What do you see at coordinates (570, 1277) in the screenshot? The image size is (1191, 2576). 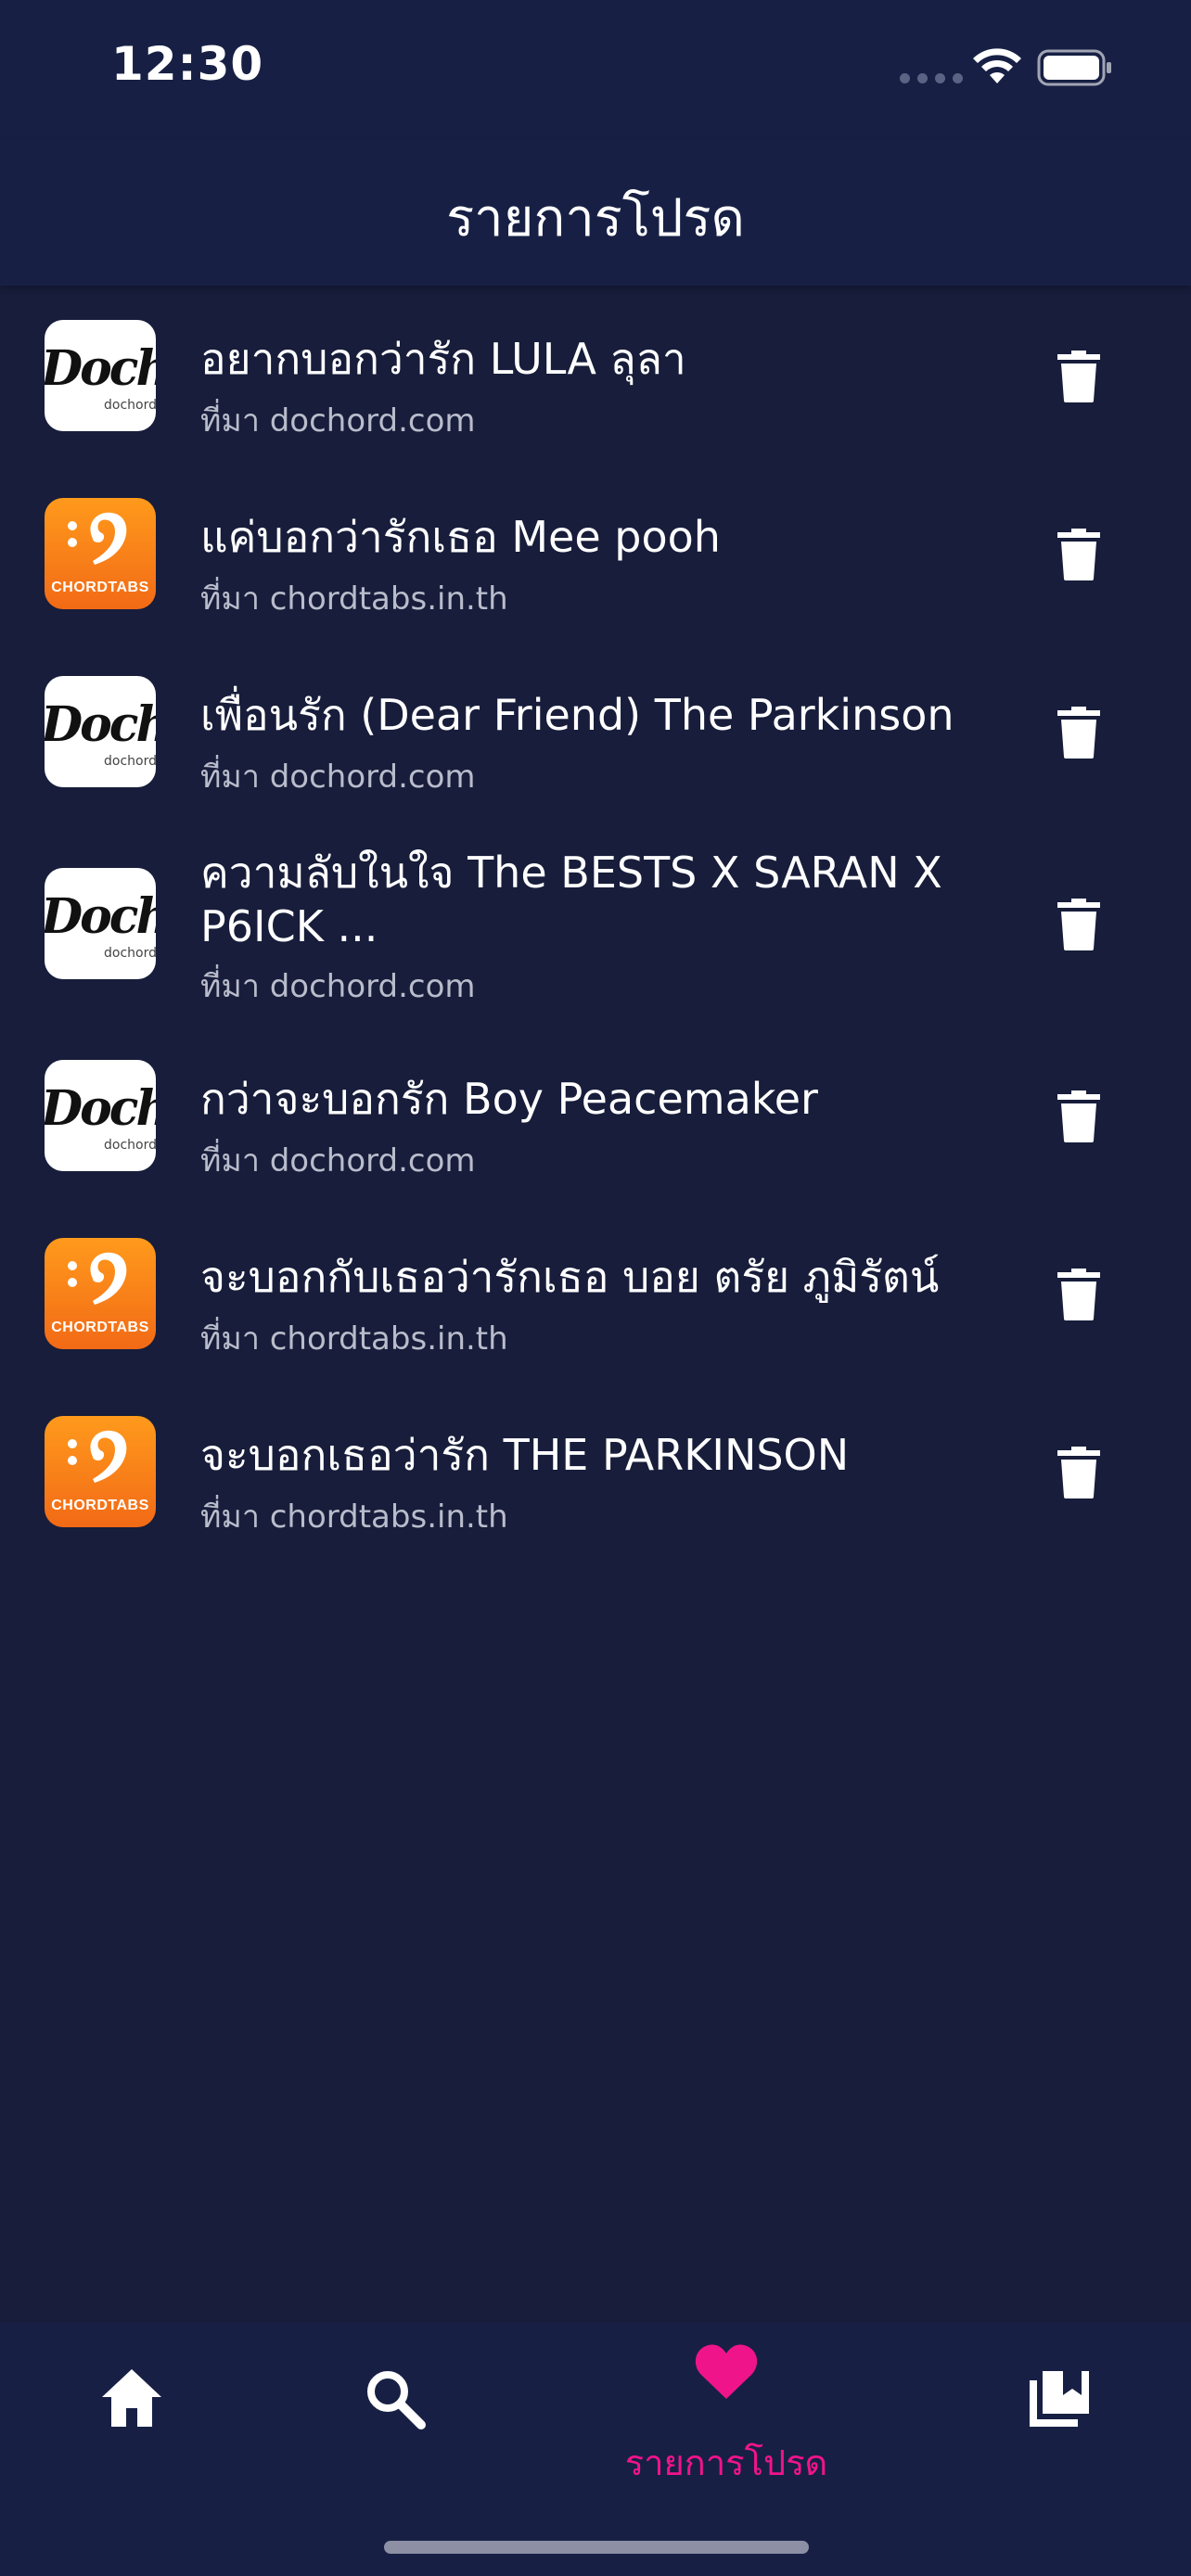 I see `song-title: จะบอกกับเธอว่ารักเธอ บอย ตรัย ภูมิรัตน์` at bounding box center [570, 1277].